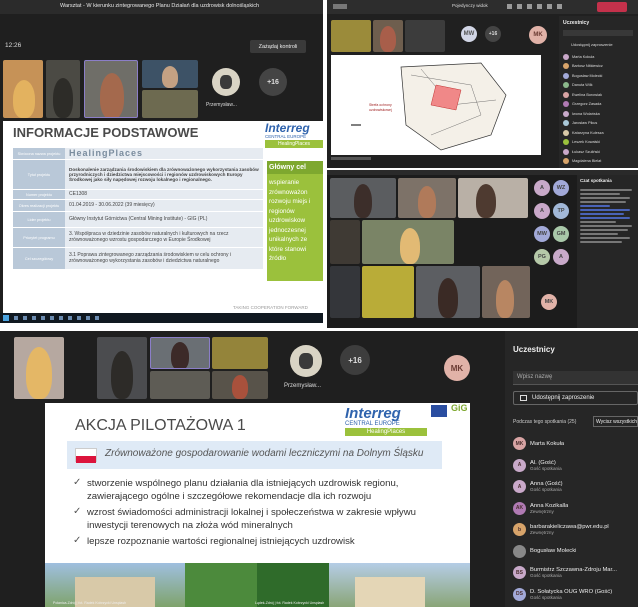 Image resolution: width=638 pixels, height=607 pixels. What do you see at coordinates (482, 249) in the screenshot?
I see `midright-window: A WZ A TP MW GM PG A MK Czat spotkania` at bounding box center [482, 249].